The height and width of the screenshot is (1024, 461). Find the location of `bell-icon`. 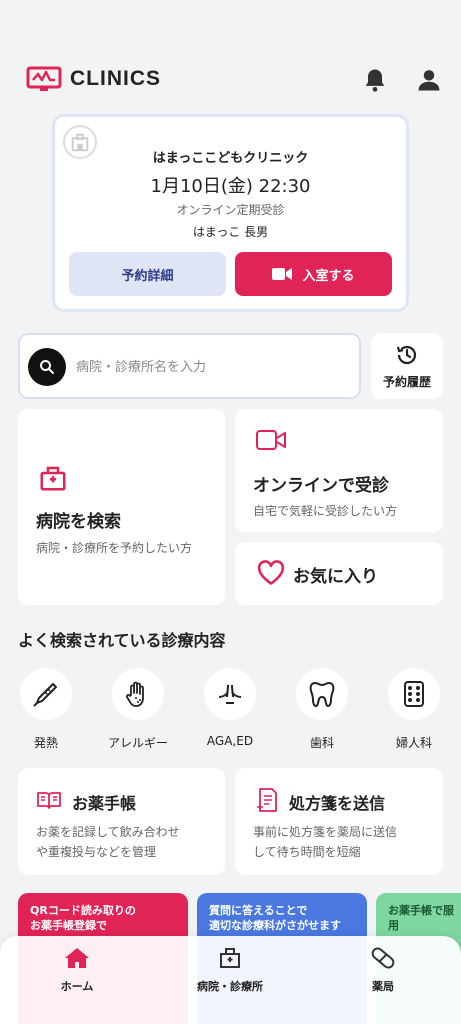

bell-icon is located at coordinates (375, 80).